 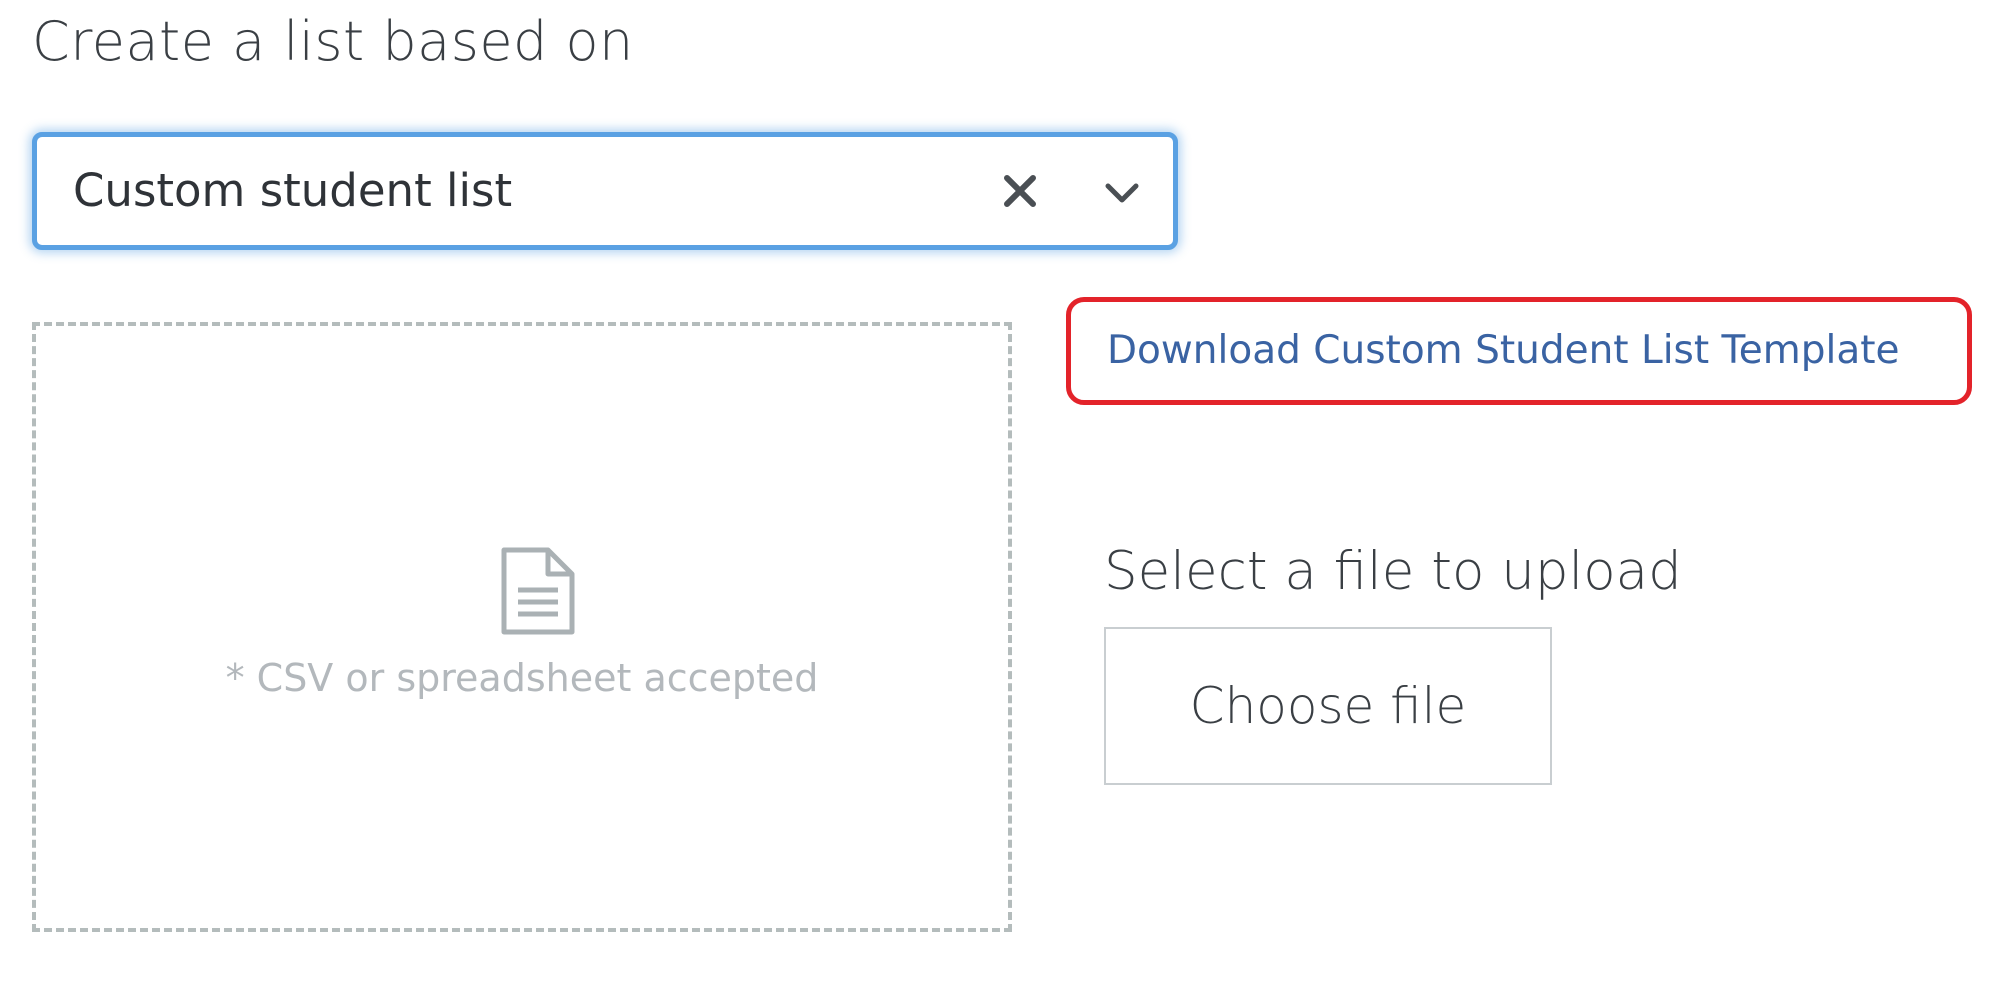 What do you see at coordinates (1328, 706) in the screenshot?
I see `choose-file-button: Choose file` at bounding box center [1328, 706].